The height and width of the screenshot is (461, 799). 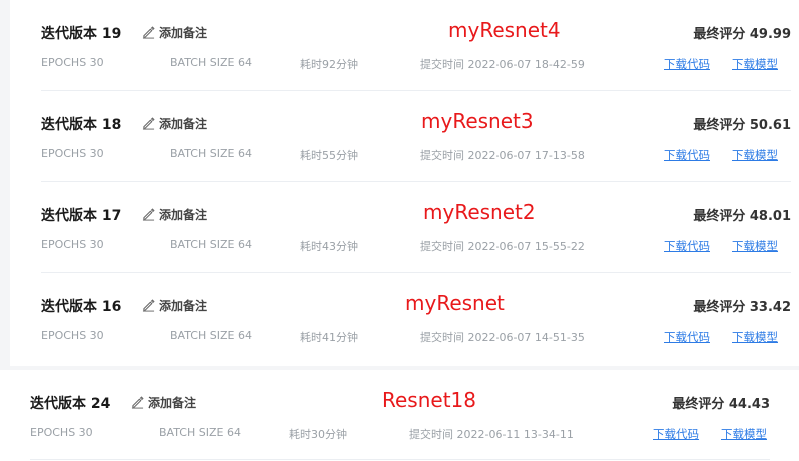 What do you see at coordinates (81, 216) in the screenshot?
I see `version-title: 迭代版本 17` at bounding box center [81, 216].